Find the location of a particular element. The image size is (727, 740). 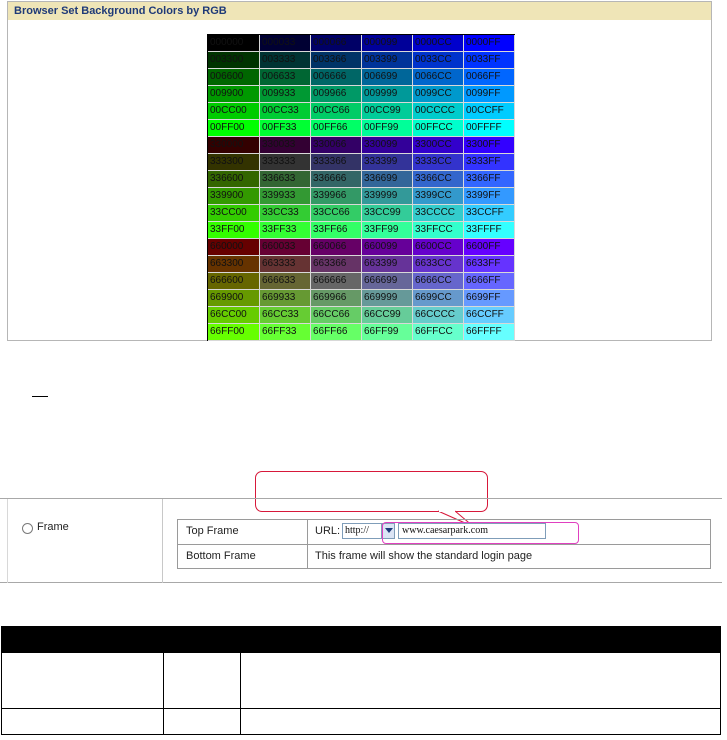

color-swatch: 663300 is located at coordinates (234, 264).